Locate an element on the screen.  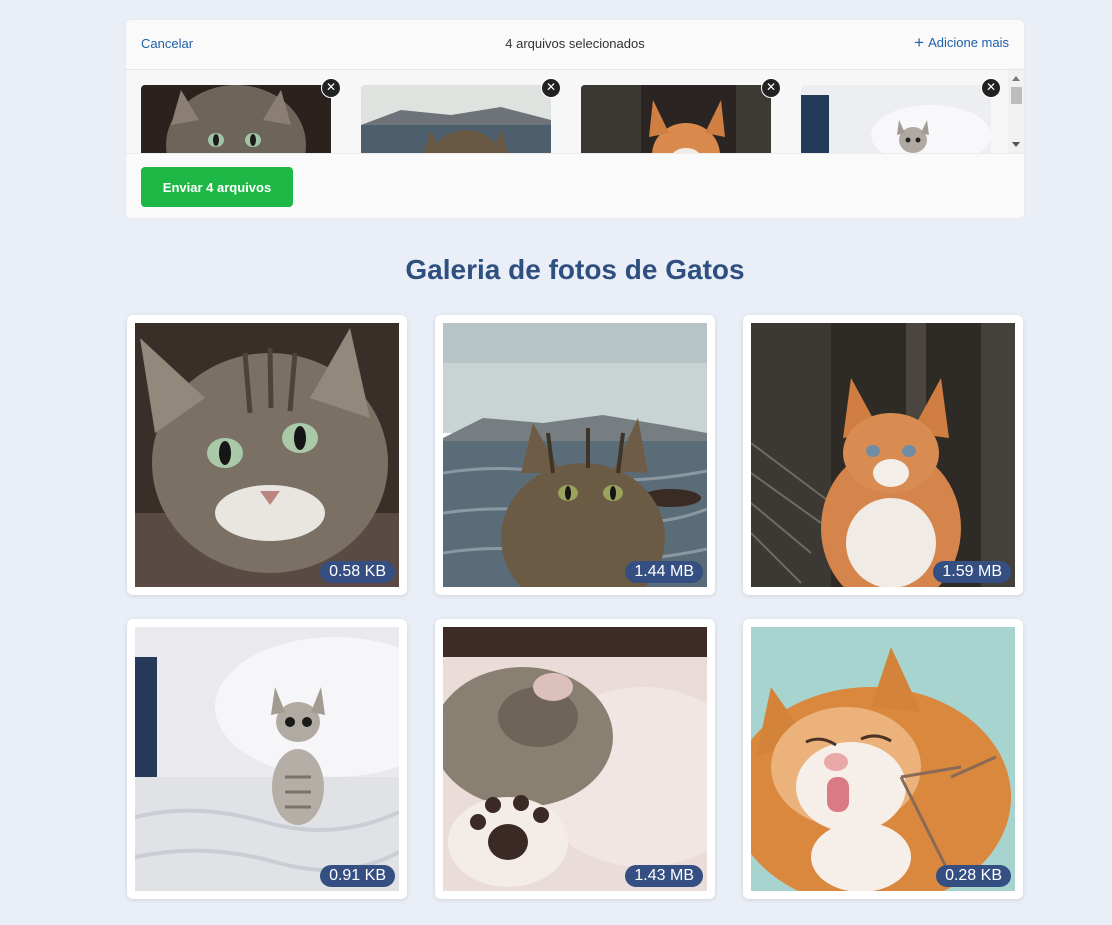
file-size-badge: 1.59 MB is located at coordinates (972, 572).